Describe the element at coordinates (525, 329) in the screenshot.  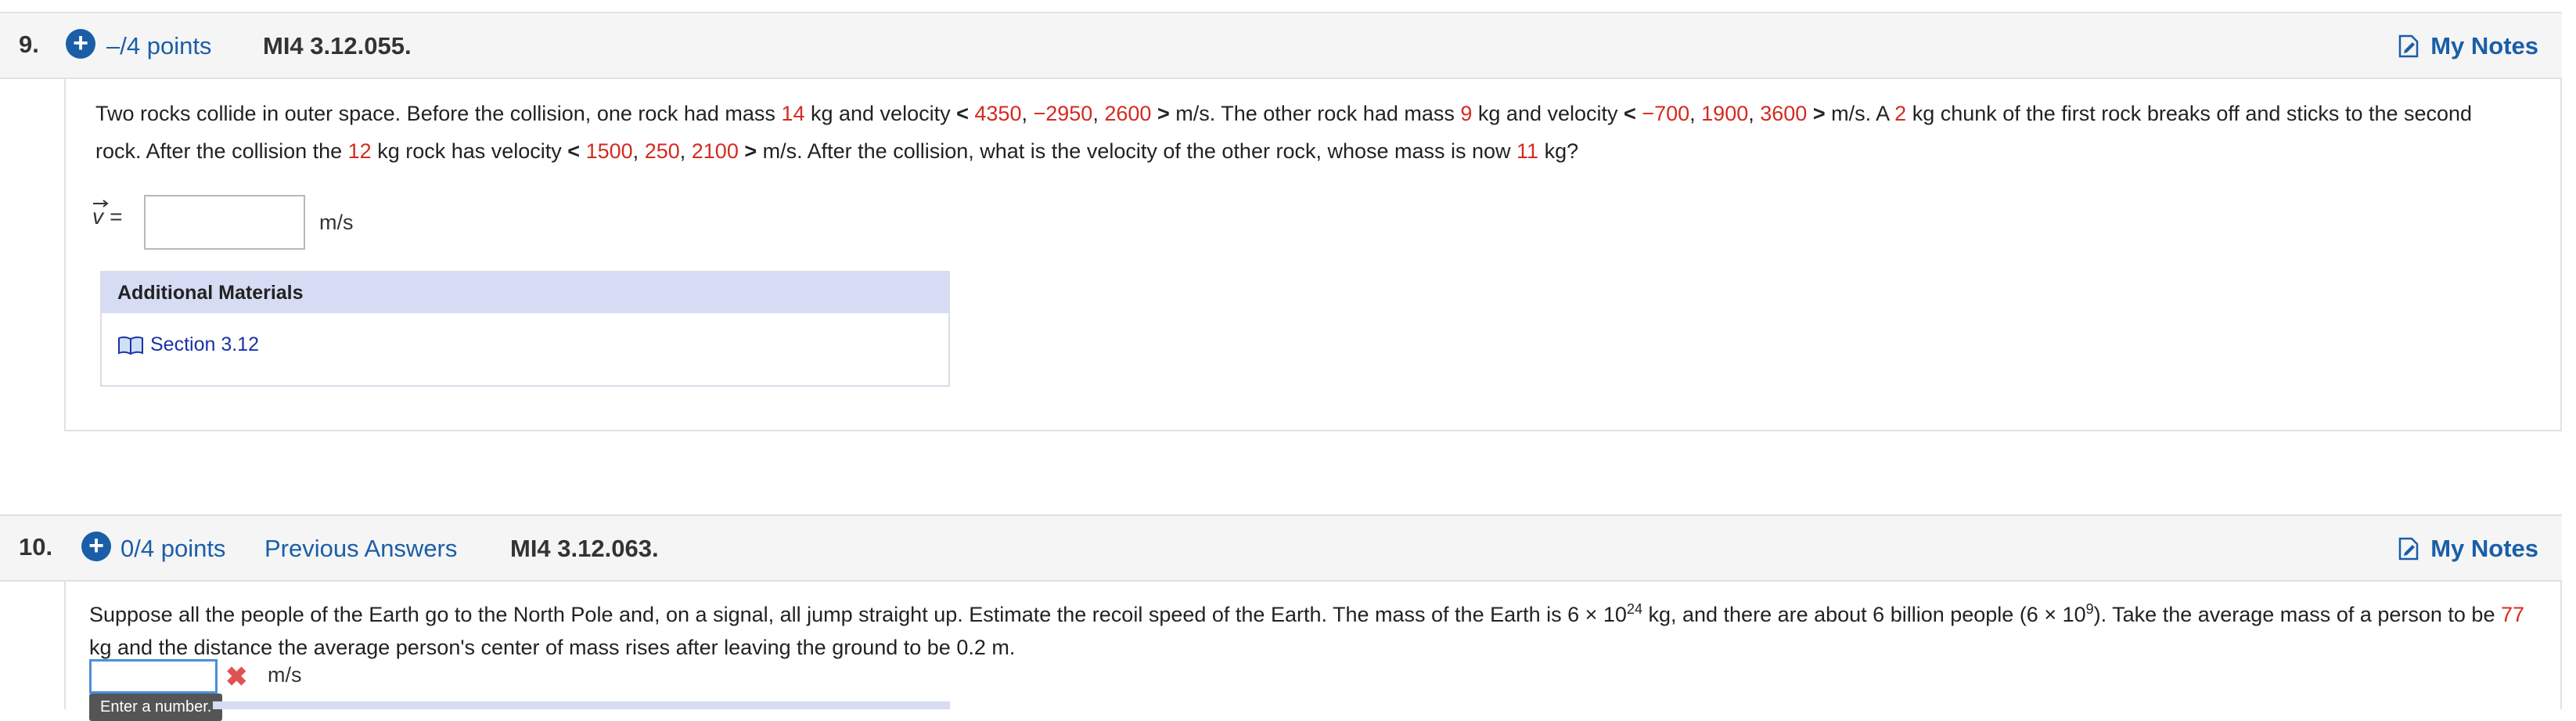
I see `additional-materials-panel: Additional Materials Section 3.12` at that location.